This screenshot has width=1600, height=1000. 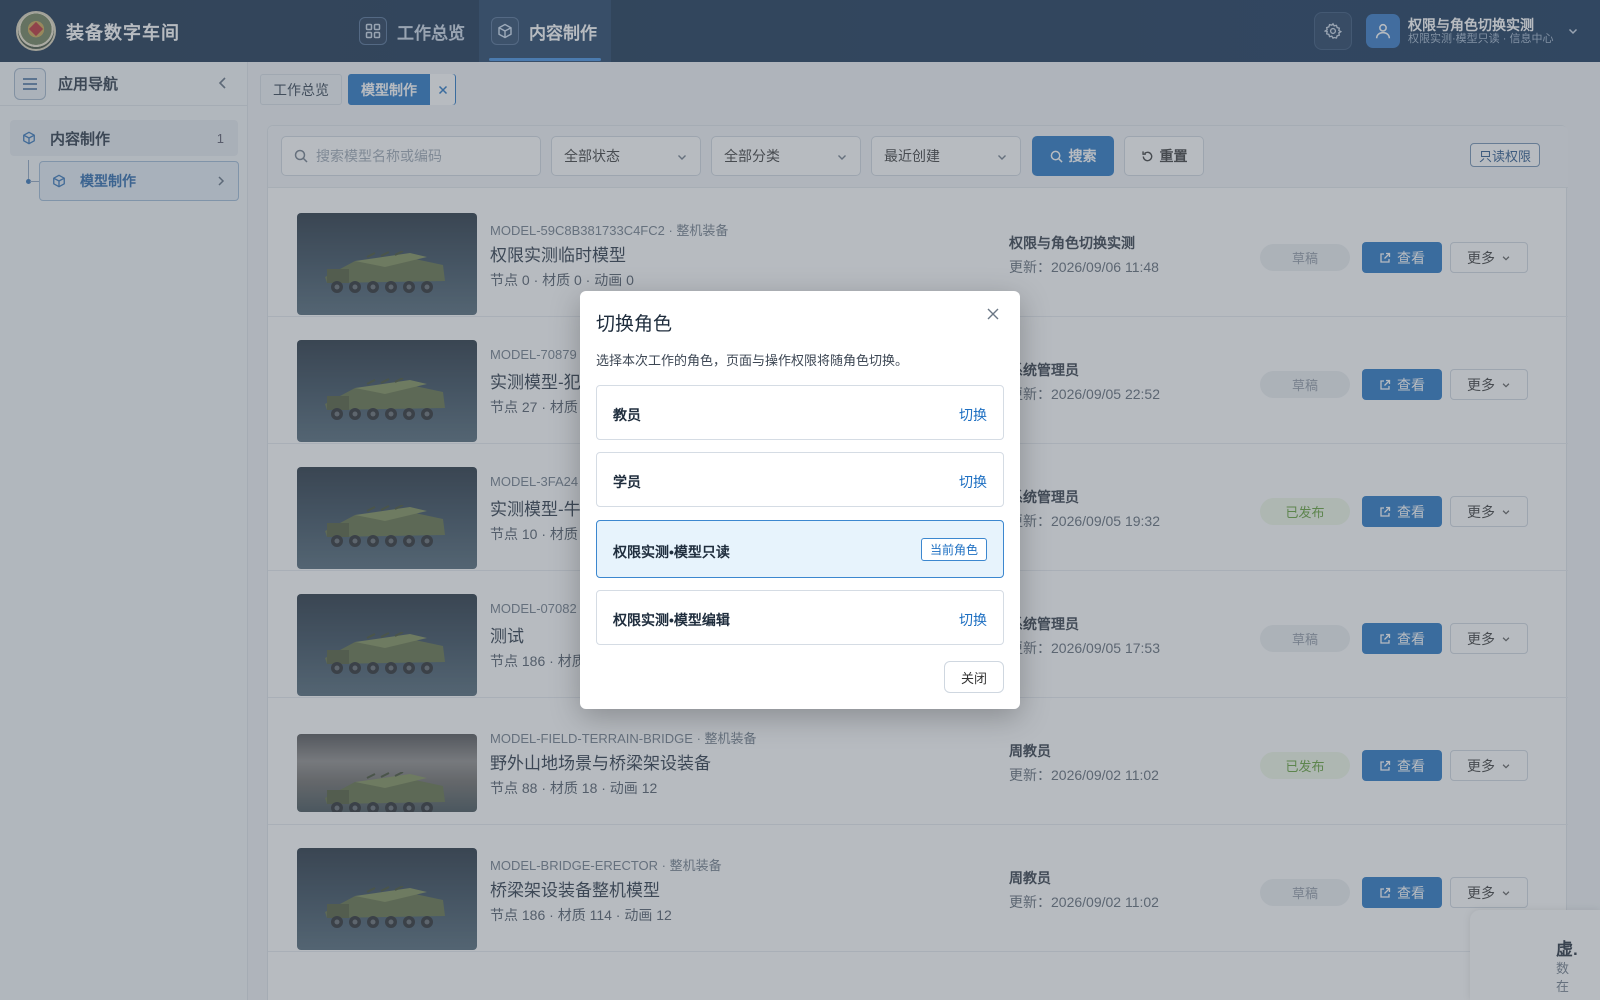 What do you see at coordinates (752, 360) in the screenshot?
I see `dialog-description: 选择本次工作的角色，页面与操作权限将随角色切换。` at bounding box center [752, 360].